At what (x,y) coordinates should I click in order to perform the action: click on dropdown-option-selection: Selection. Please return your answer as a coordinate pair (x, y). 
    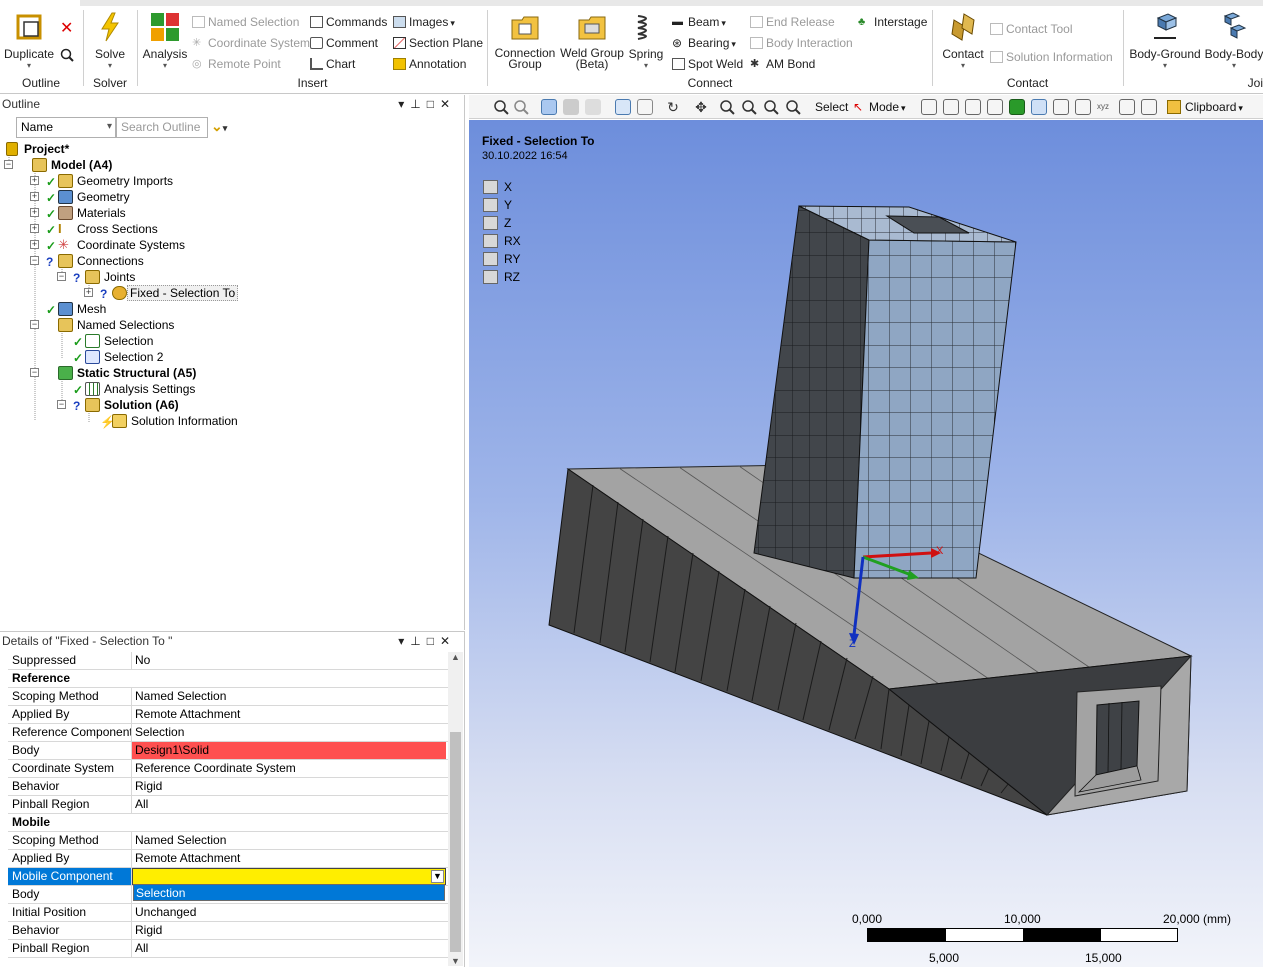
    Looking at the image, I should click on (289, 892).